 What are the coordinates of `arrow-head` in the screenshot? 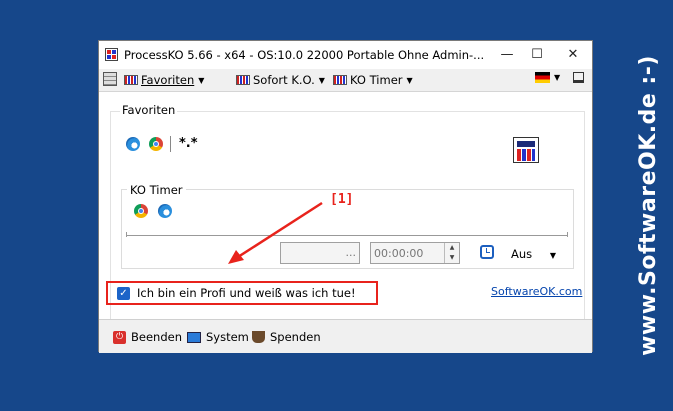 It's located at (236, 257).